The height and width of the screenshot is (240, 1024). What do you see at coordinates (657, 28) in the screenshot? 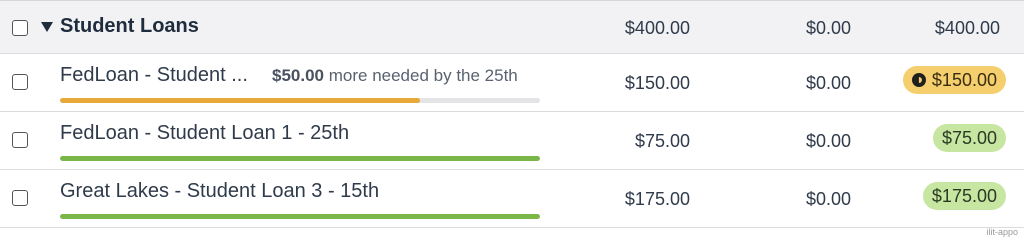
I see `group-budgeted: $400.00` at bounding box center [657, 28].